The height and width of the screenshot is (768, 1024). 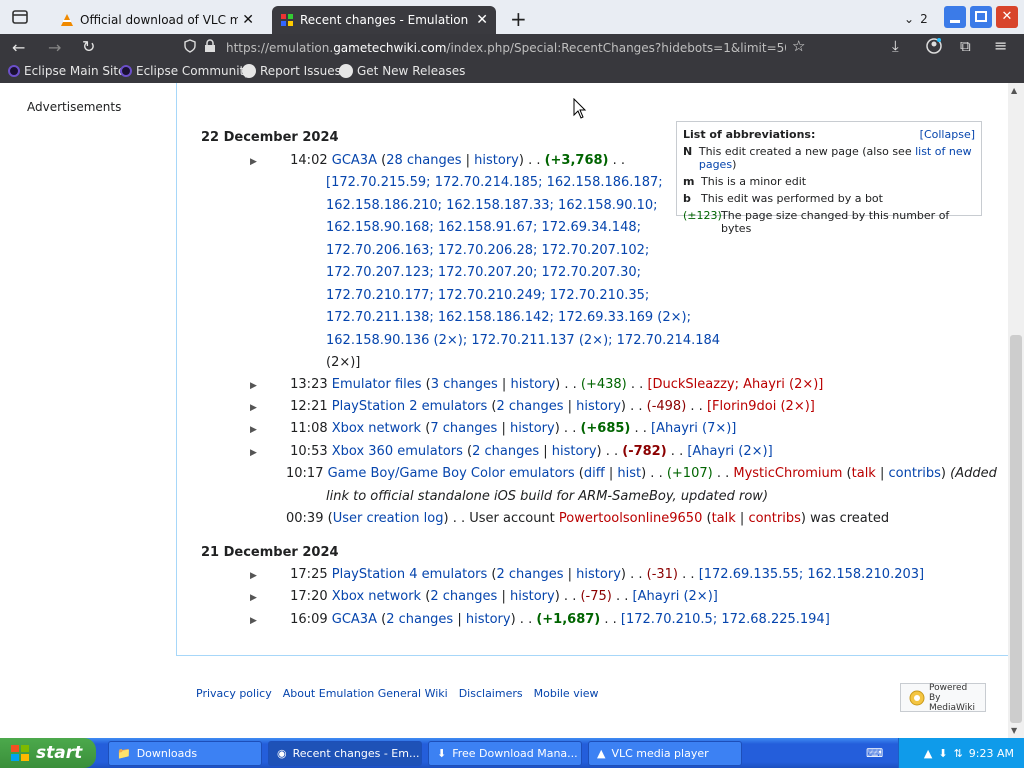 What do you see at coordinates (1016, 529) in the screenshot?
I see `scrollbar-thumb` at bounding box center [1016, 529].